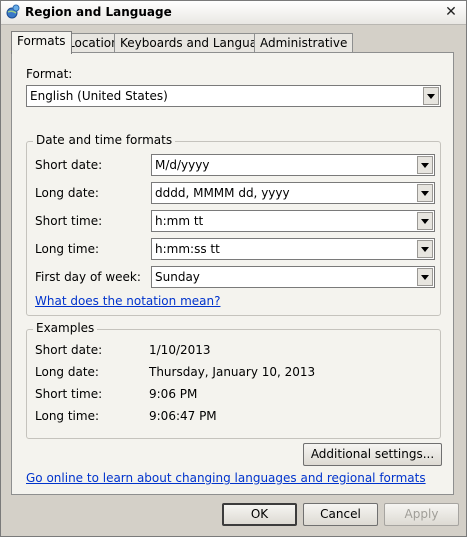 The width and height of the screenshot is (467, 537). What do you see at coordinates (13, 12) in the screenshot?
I see `globe-icon` at bounding box center [13, 12].